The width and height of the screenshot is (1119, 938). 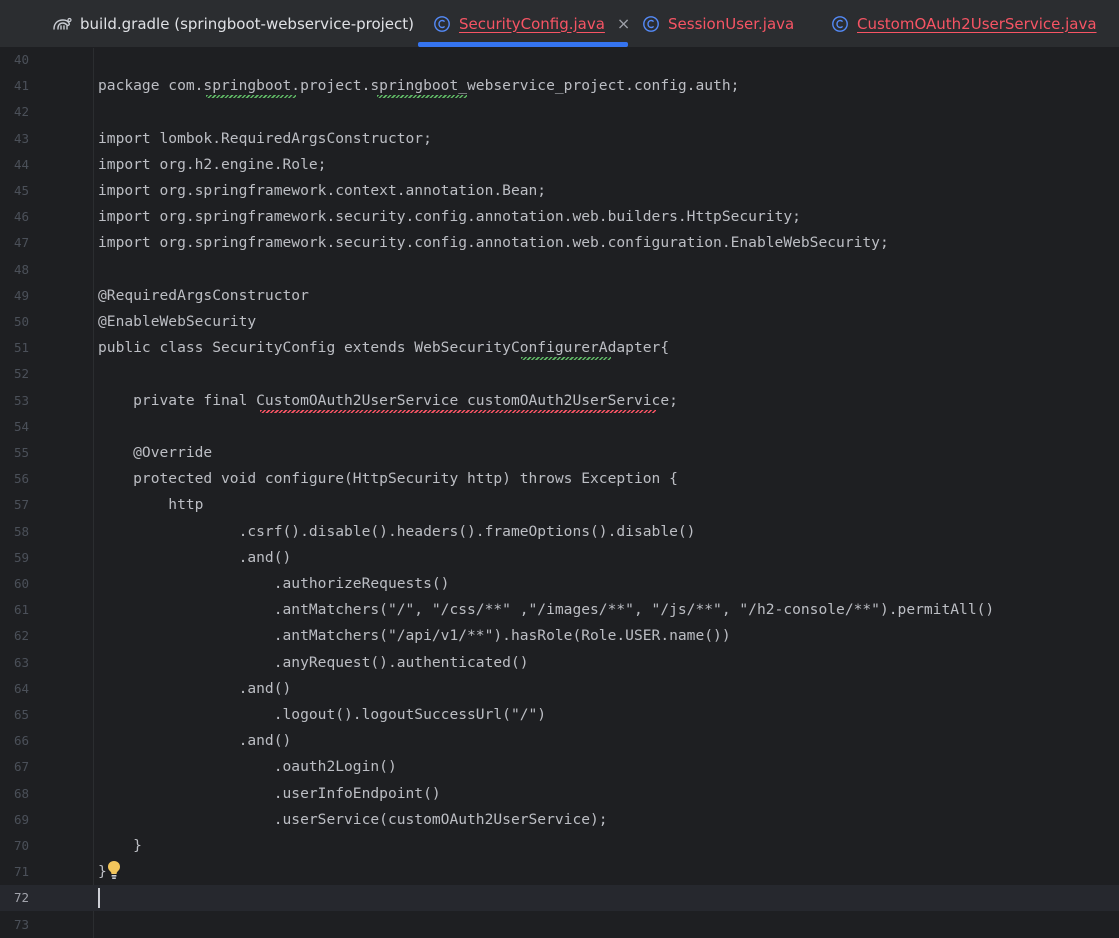 I want to click on code-text: }, so click(x=120, y=845).